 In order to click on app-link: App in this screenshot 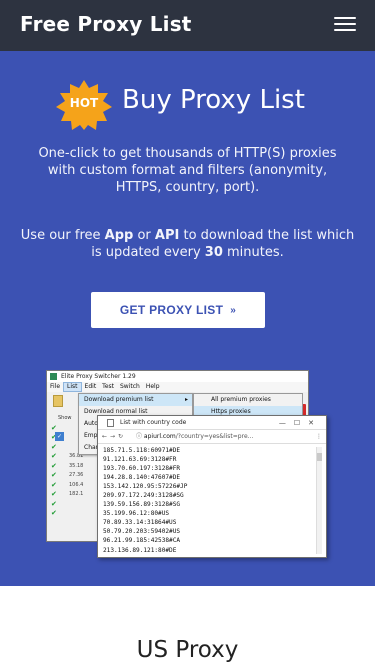, I will do `click(119, 235)`.